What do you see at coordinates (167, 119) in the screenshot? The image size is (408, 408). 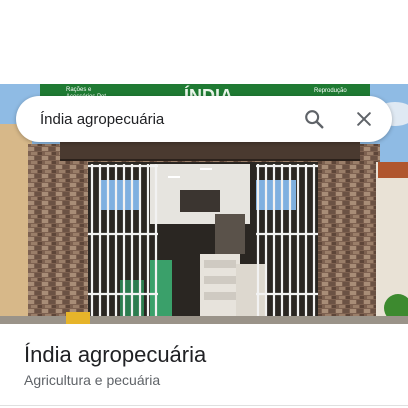 I see `search-input: Índia agropecuária` at bounding box center [167, 119].